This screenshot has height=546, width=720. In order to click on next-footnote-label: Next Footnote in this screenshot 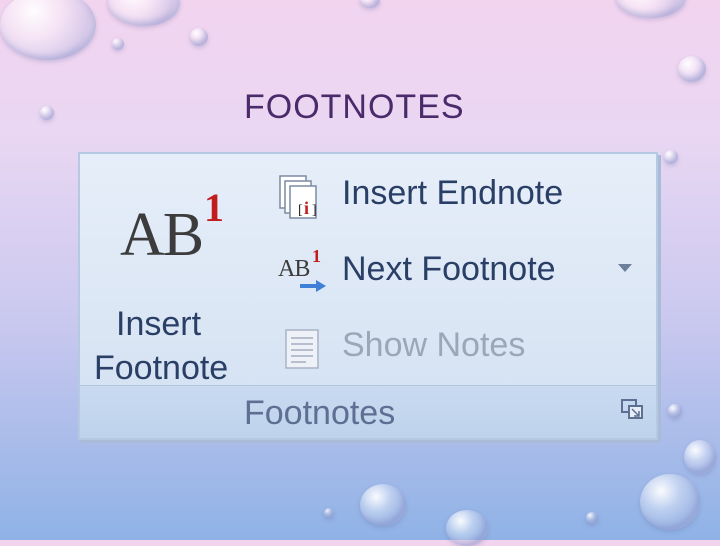, I will do `click(449, 269)`.